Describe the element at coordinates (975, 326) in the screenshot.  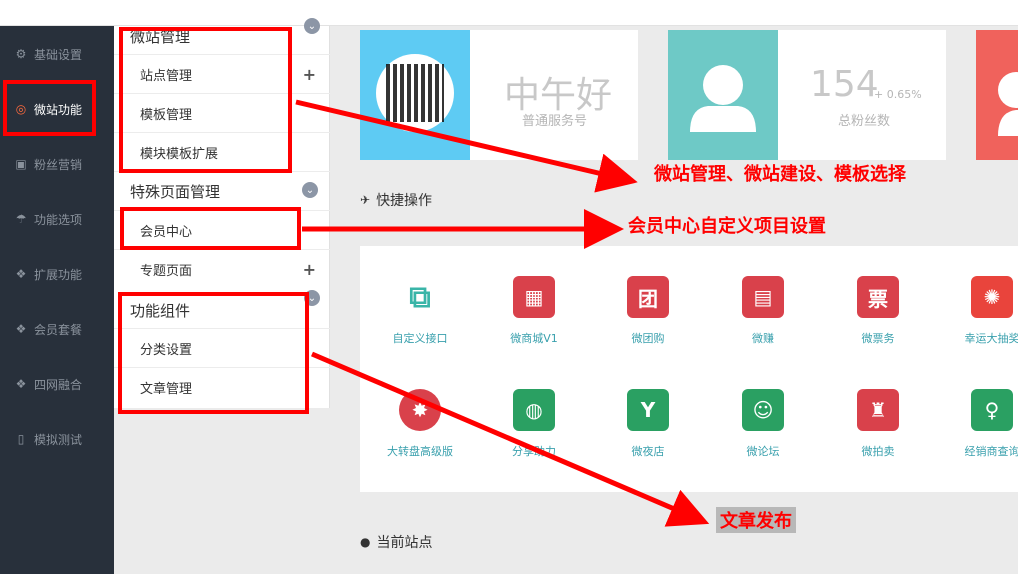
I see `tile-lucky-draw: ✺ 幸运大抽奖` at that location.